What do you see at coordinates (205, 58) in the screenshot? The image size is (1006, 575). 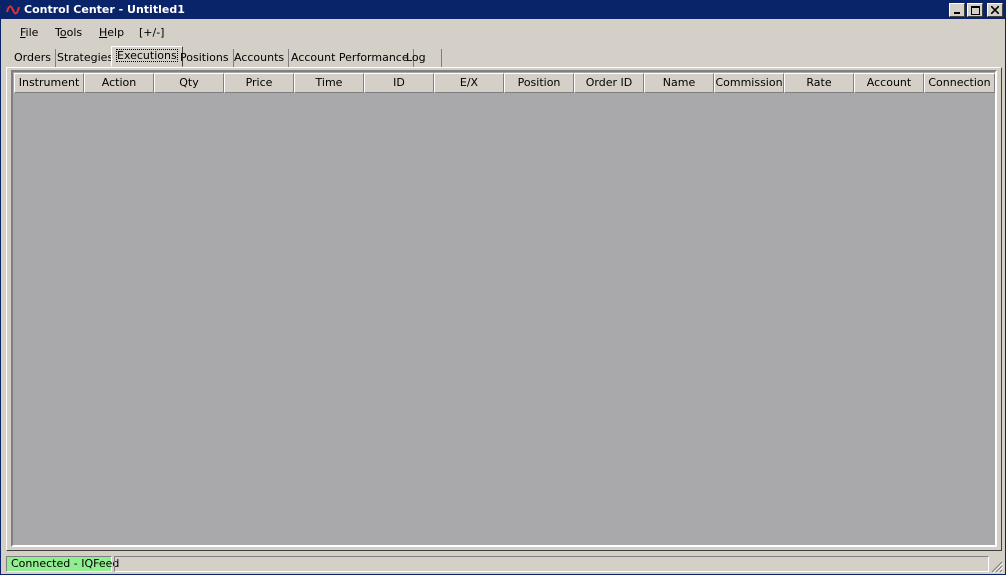 I see `tab-positions: Positions` at bounding box center [205, 58].